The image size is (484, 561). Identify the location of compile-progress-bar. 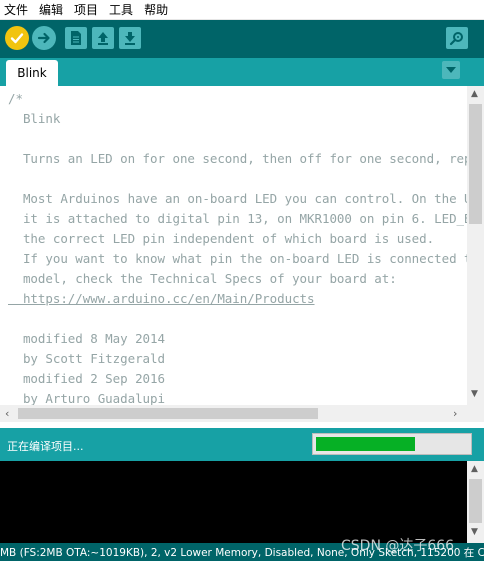
(392, 444).